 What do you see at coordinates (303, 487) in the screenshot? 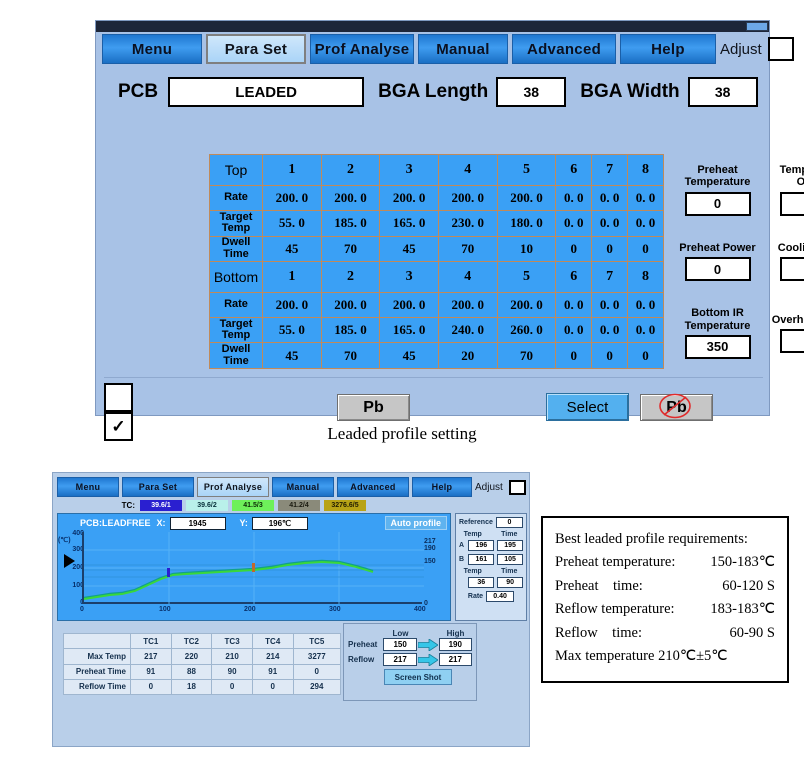
I see `tab2-manual: Manual` at bounding box center [303, 487].